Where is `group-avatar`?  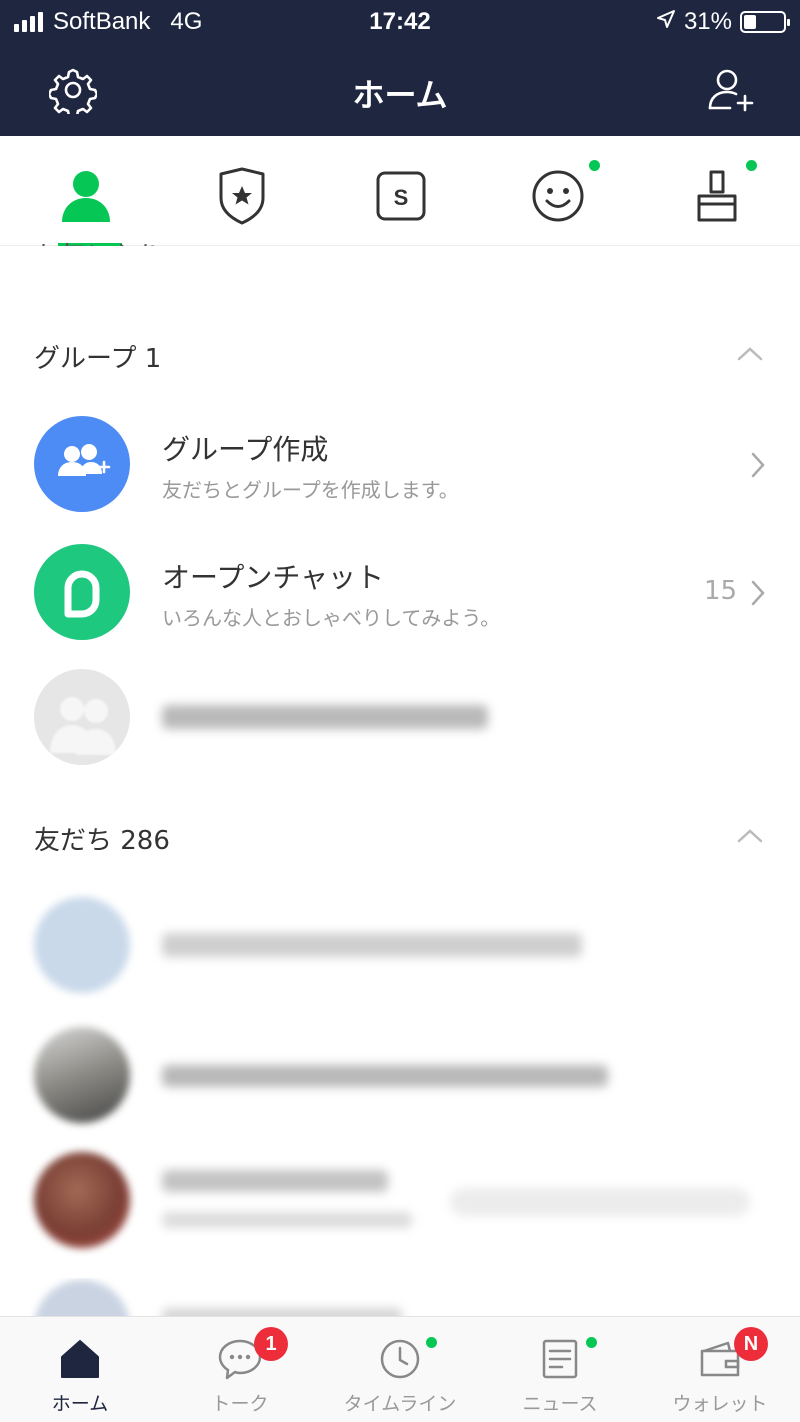
group-avatar is located at coordinates (82, 717).